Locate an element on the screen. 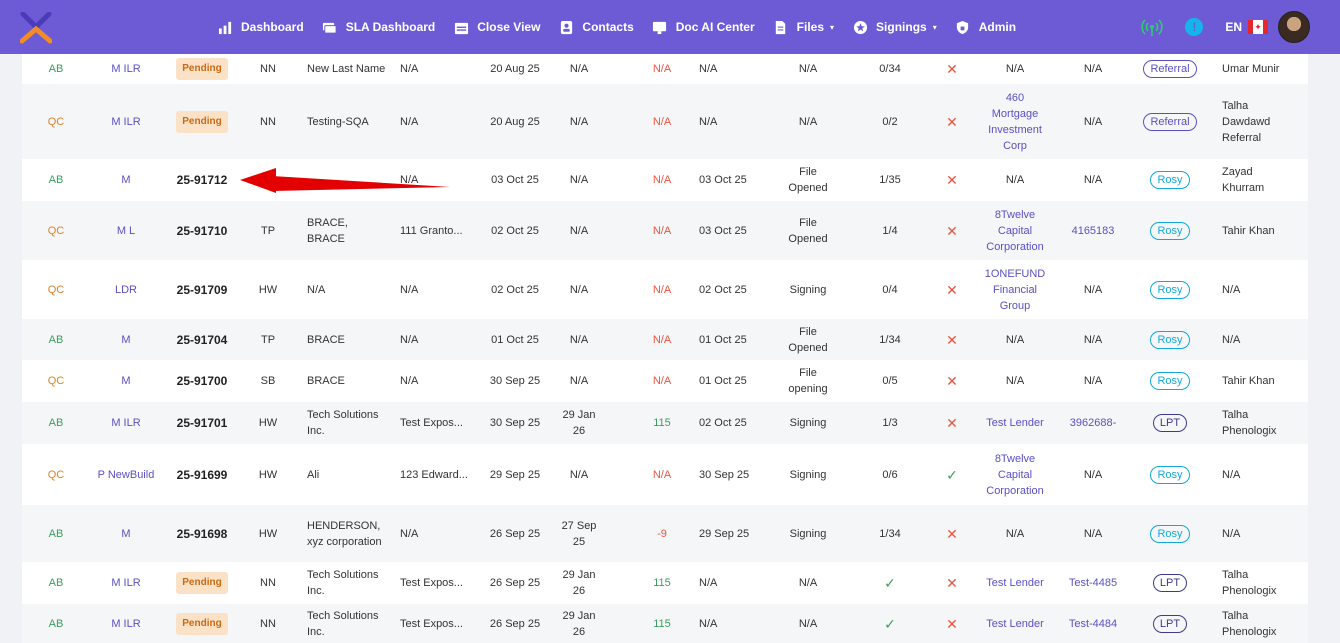 The width and height of the screenshot is (1340, 643). file-number-link: 25-91699 is located at coordinates (202, 475).